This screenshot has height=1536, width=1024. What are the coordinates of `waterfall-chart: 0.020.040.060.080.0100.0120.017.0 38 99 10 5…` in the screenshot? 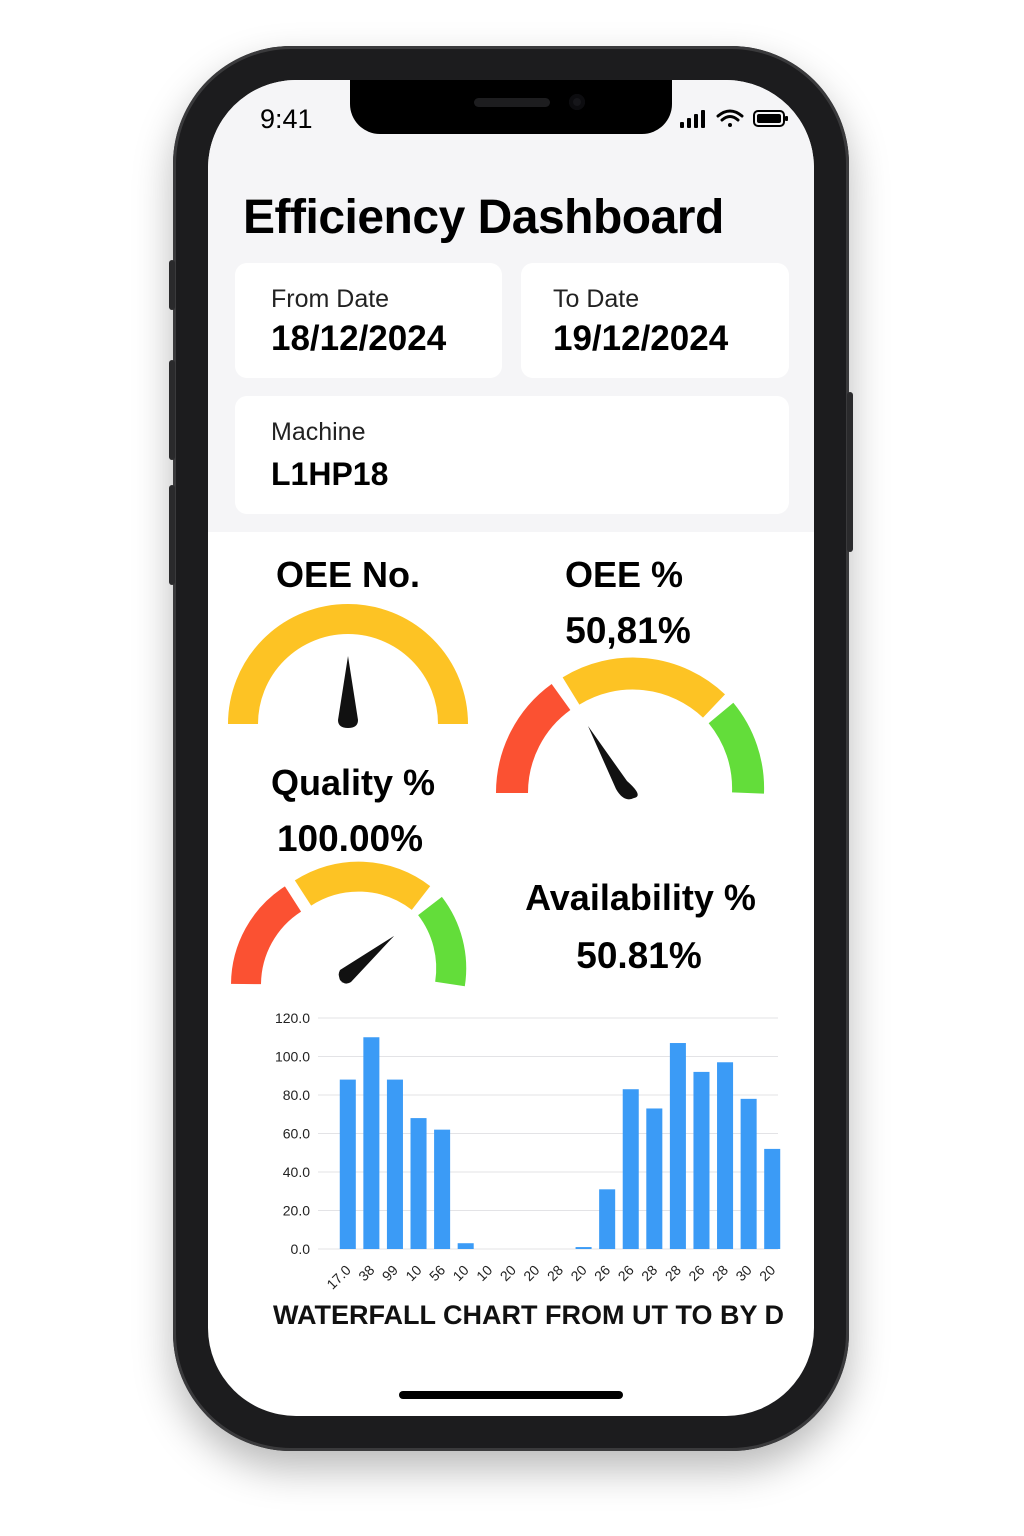 It's located at (528, 1151).